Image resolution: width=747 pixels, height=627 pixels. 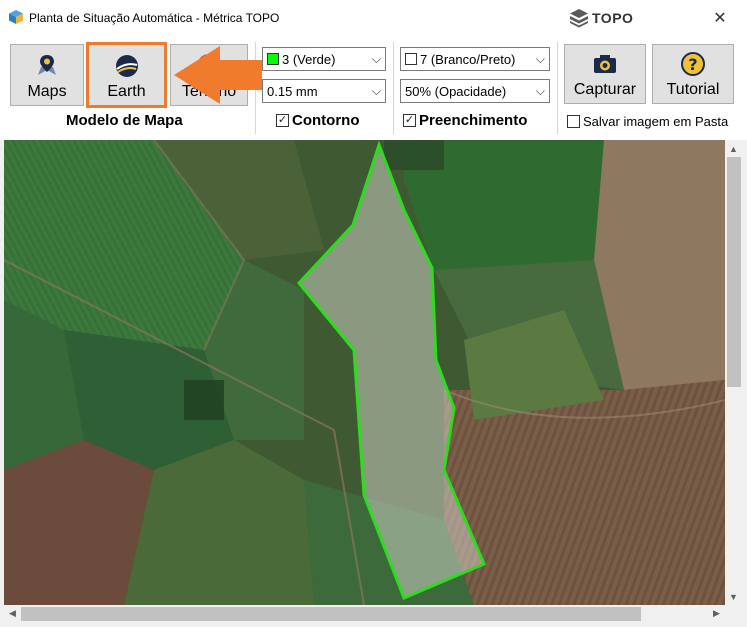 I want to click on fill-checkbox: ✓ Preenchimento, so click(x=465, y=120).